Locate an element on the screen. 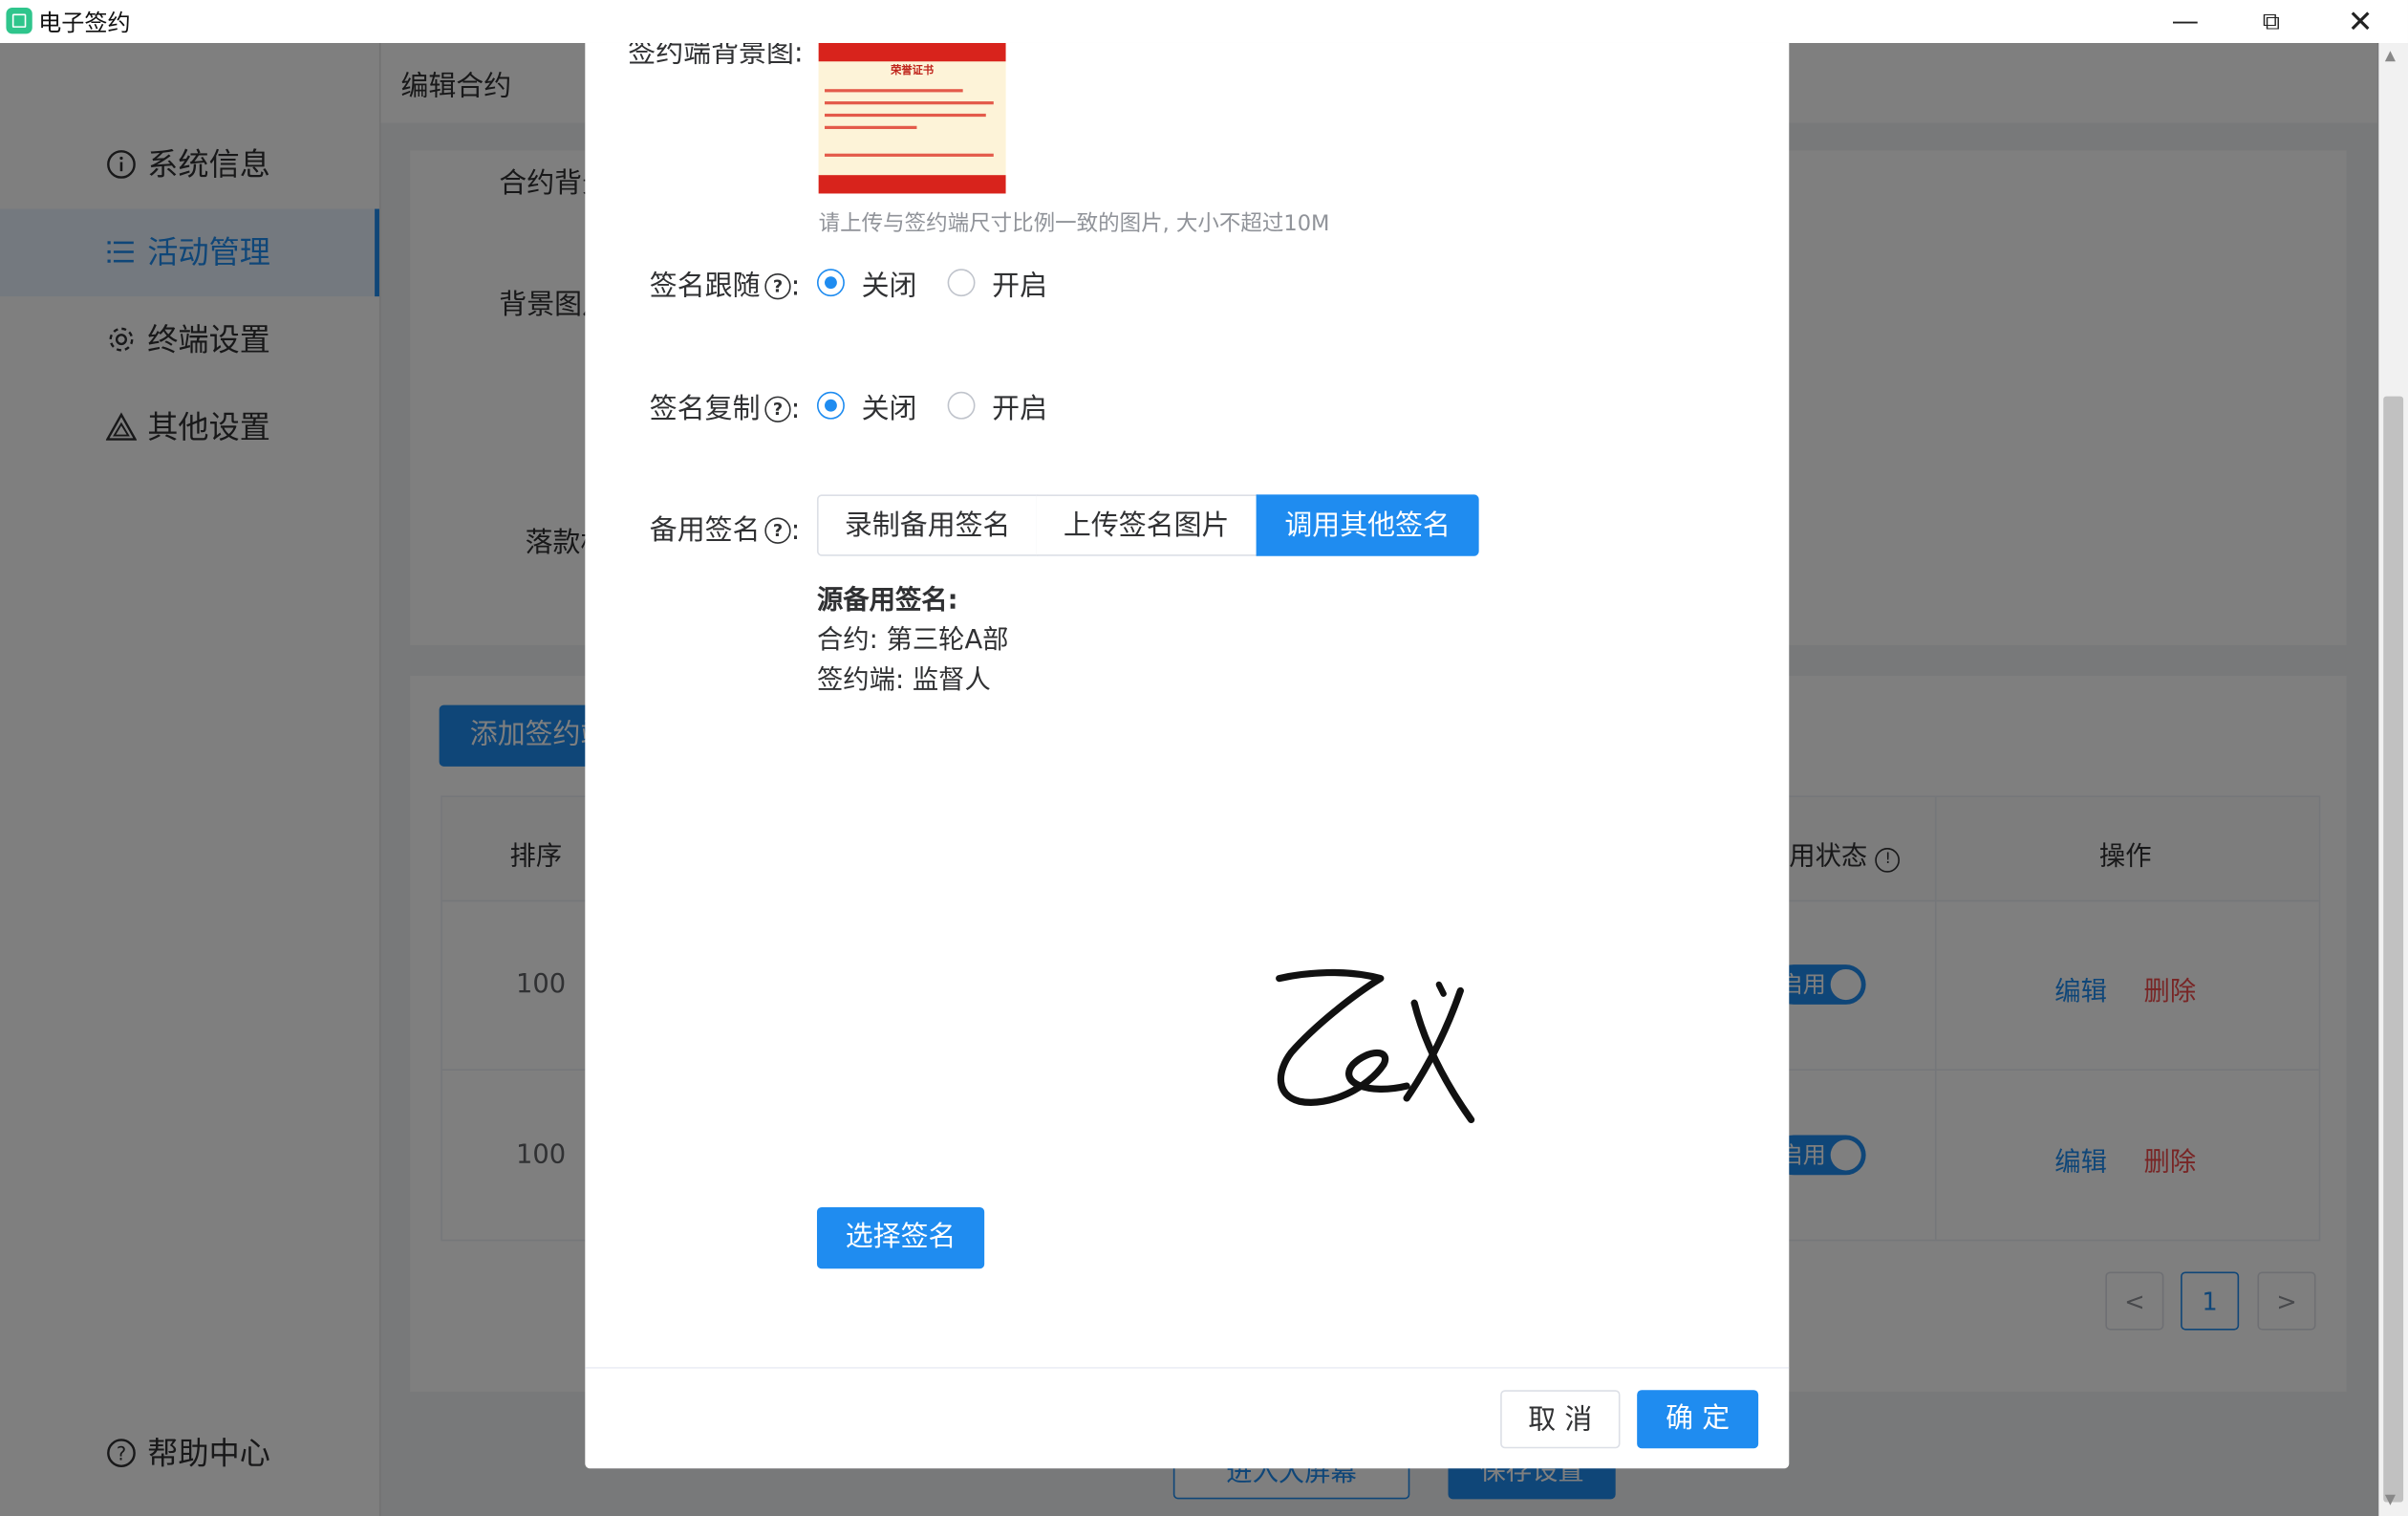  vertical-scrollbar: ▲ ▼ is located at coordinates (2393, 779).